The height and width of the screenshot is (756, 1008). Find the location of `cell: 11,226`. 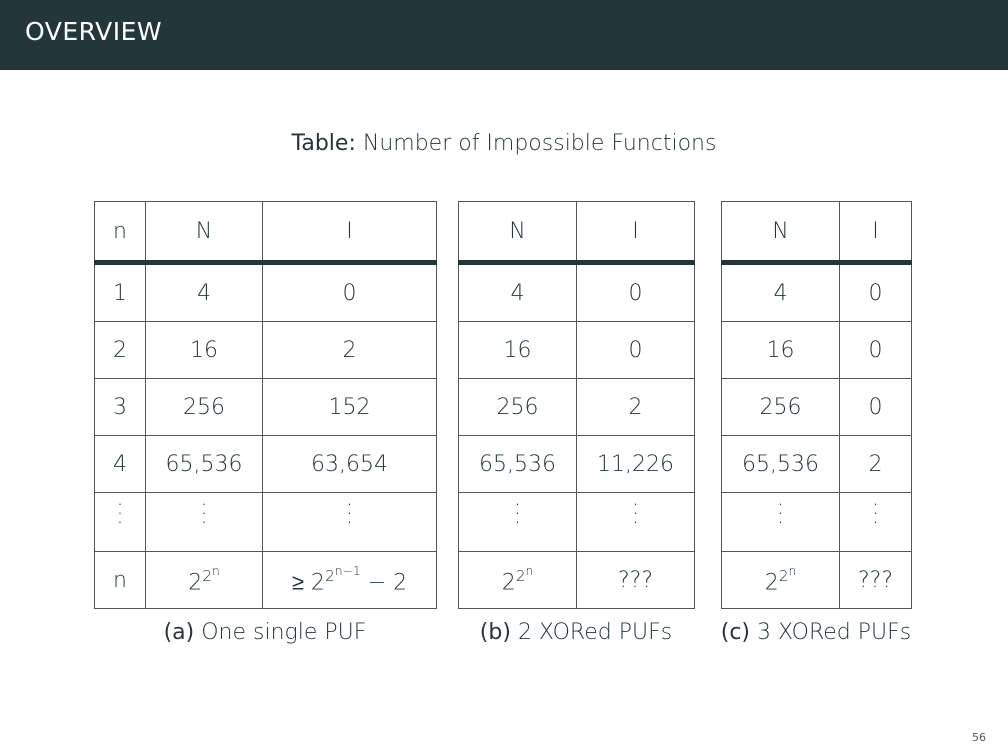

cell: 11,226 is located at coordinates (635, 464).